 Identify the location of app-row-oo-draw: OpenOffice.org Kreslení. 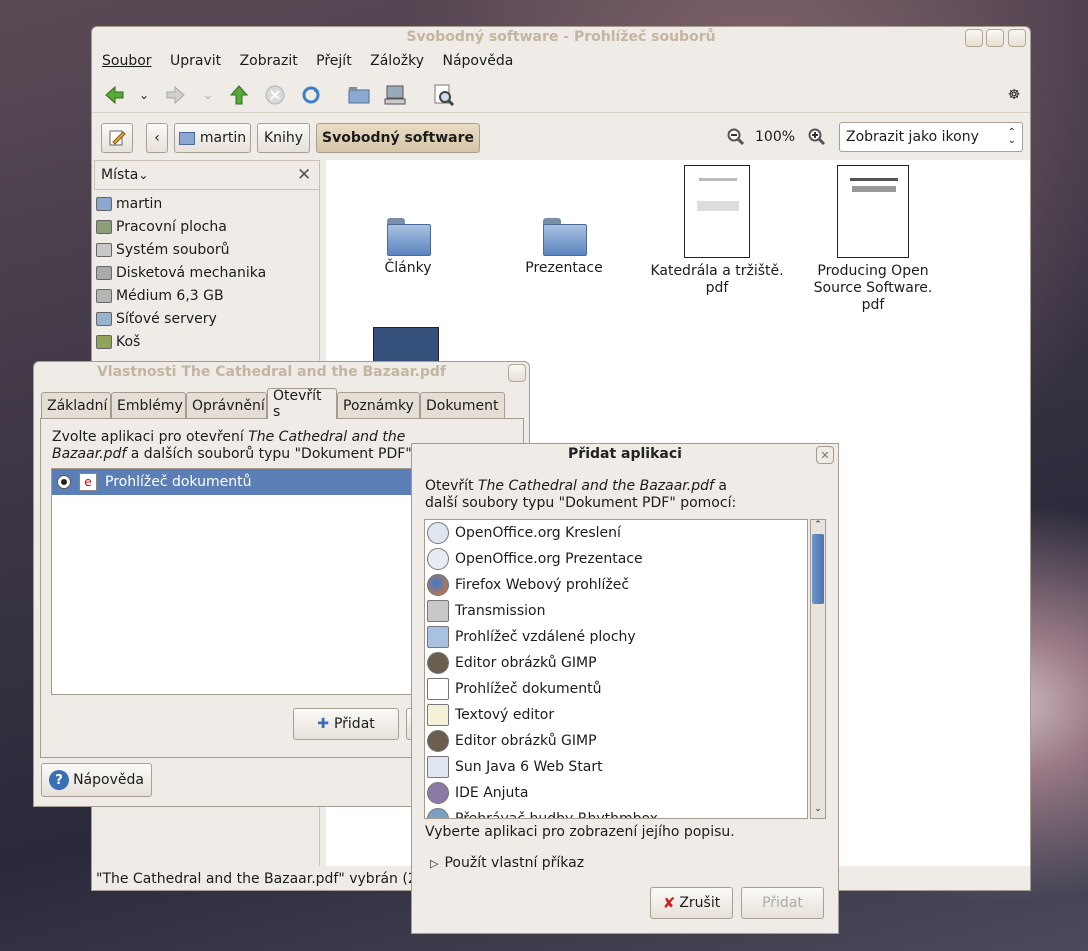
(617, 533).